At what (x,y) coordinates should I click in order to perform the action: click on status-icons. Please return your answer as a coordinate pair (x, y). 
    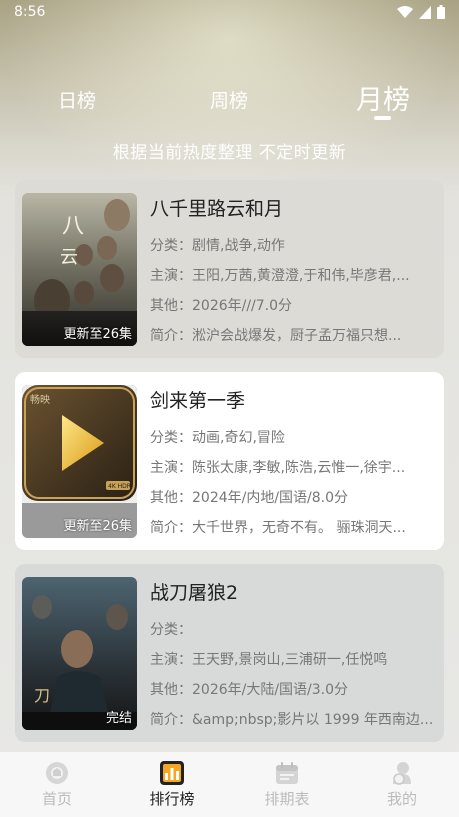
    Looking at the image, I should click on (421, 12).